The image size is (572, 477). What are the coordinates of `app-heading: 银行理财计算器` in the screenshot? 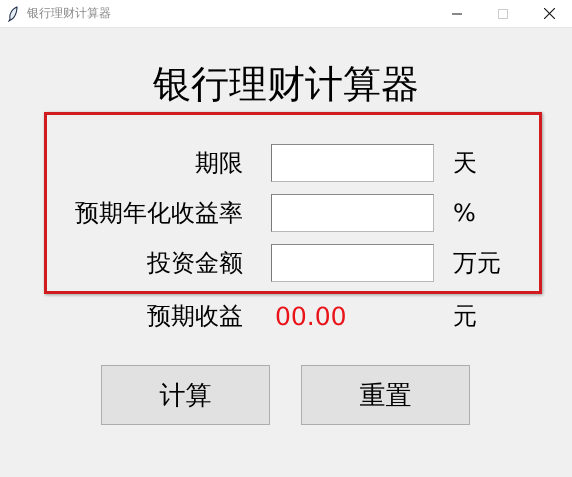 It's located at (286, 84).